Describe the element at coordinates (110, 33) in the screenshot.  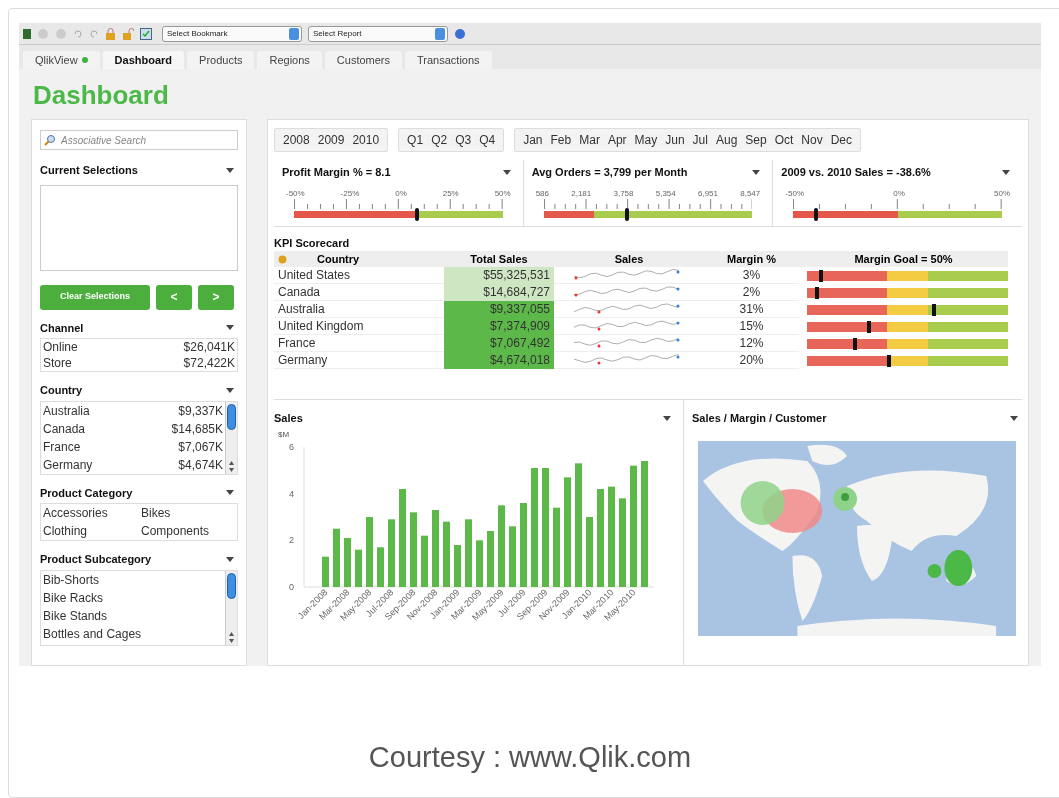
I see `lock-icon` at that location.